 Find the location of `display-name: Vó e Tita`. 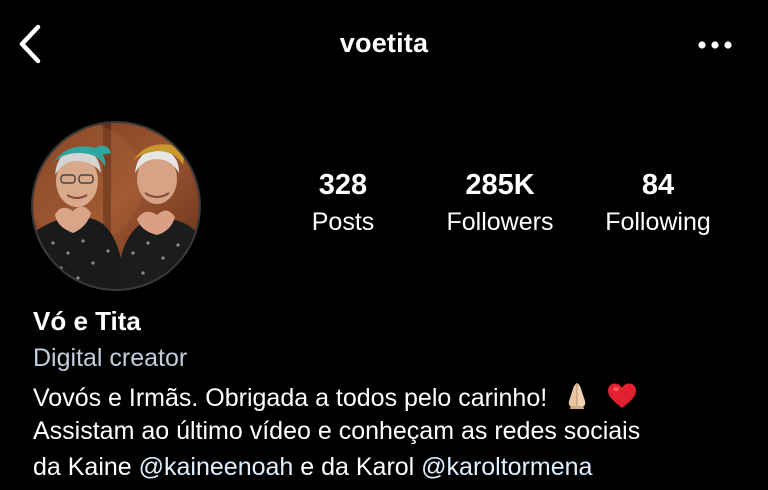

display-name: Vó e Tita is located at coordinates (87, 321).